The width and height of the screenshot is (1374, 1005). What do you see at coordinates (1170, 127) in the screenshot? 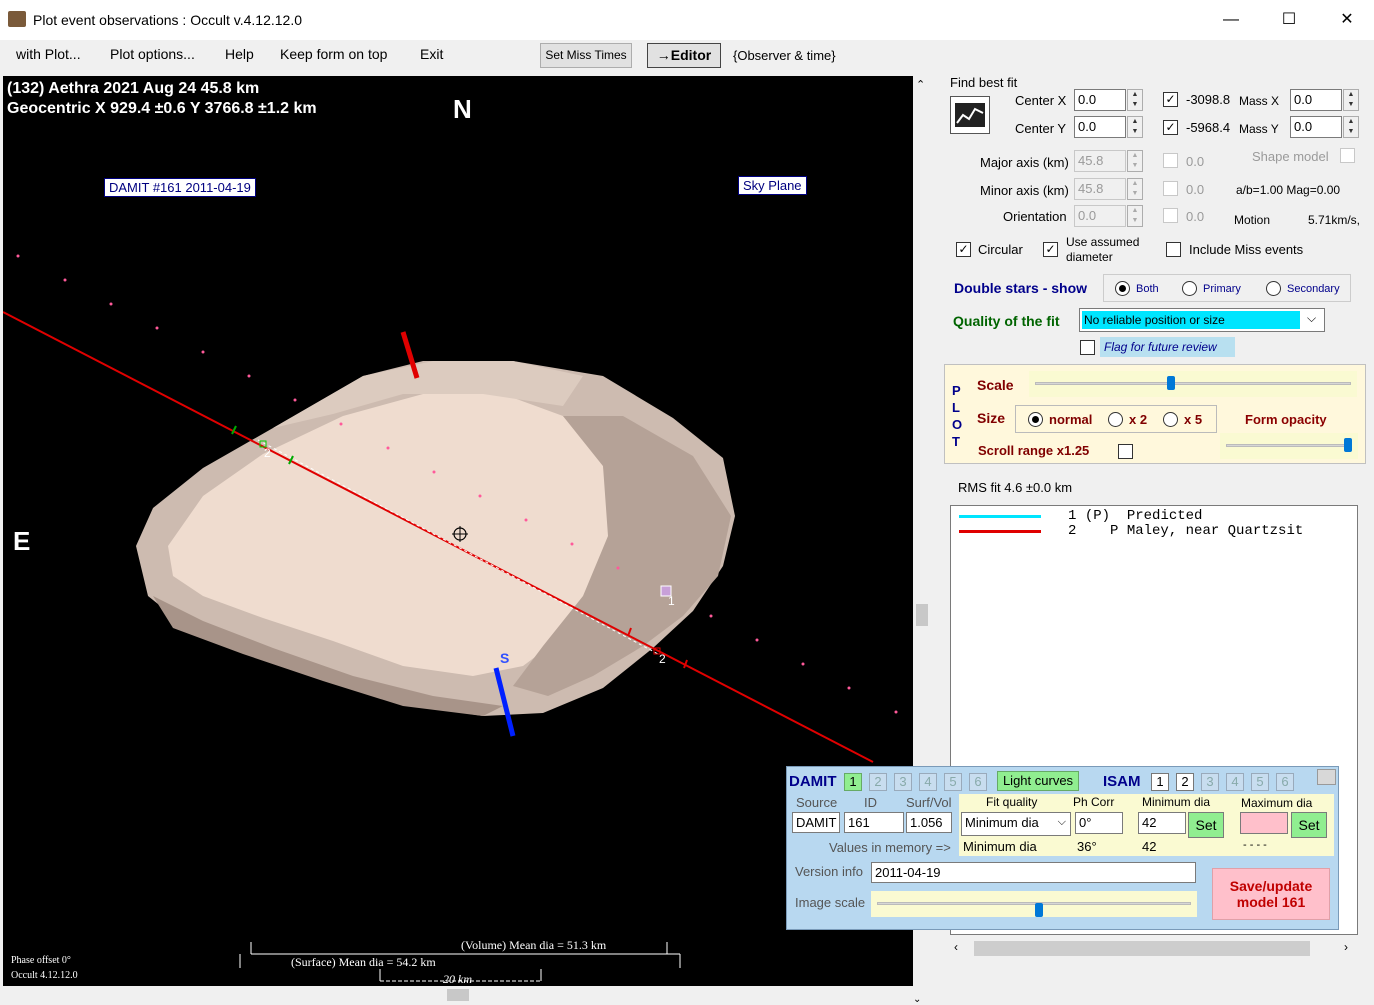
I see `y-fit-checkbox: ✓` at bounding box center [1170, 127].